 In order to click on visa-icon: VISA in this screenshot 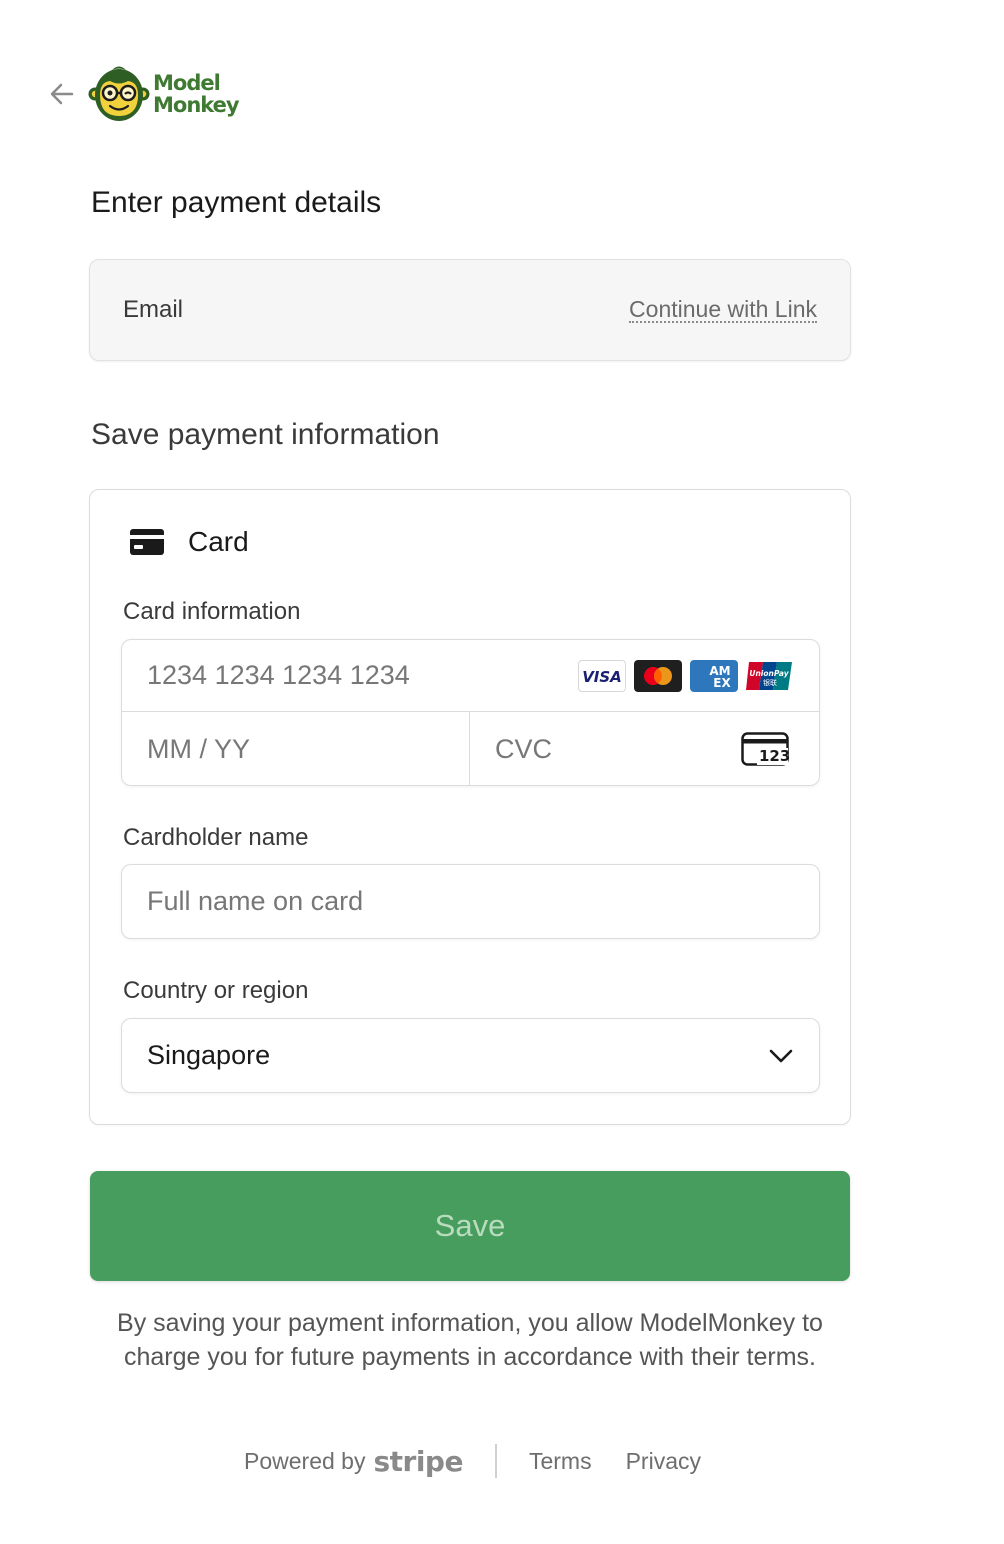, I will do `click(602, 675)`.